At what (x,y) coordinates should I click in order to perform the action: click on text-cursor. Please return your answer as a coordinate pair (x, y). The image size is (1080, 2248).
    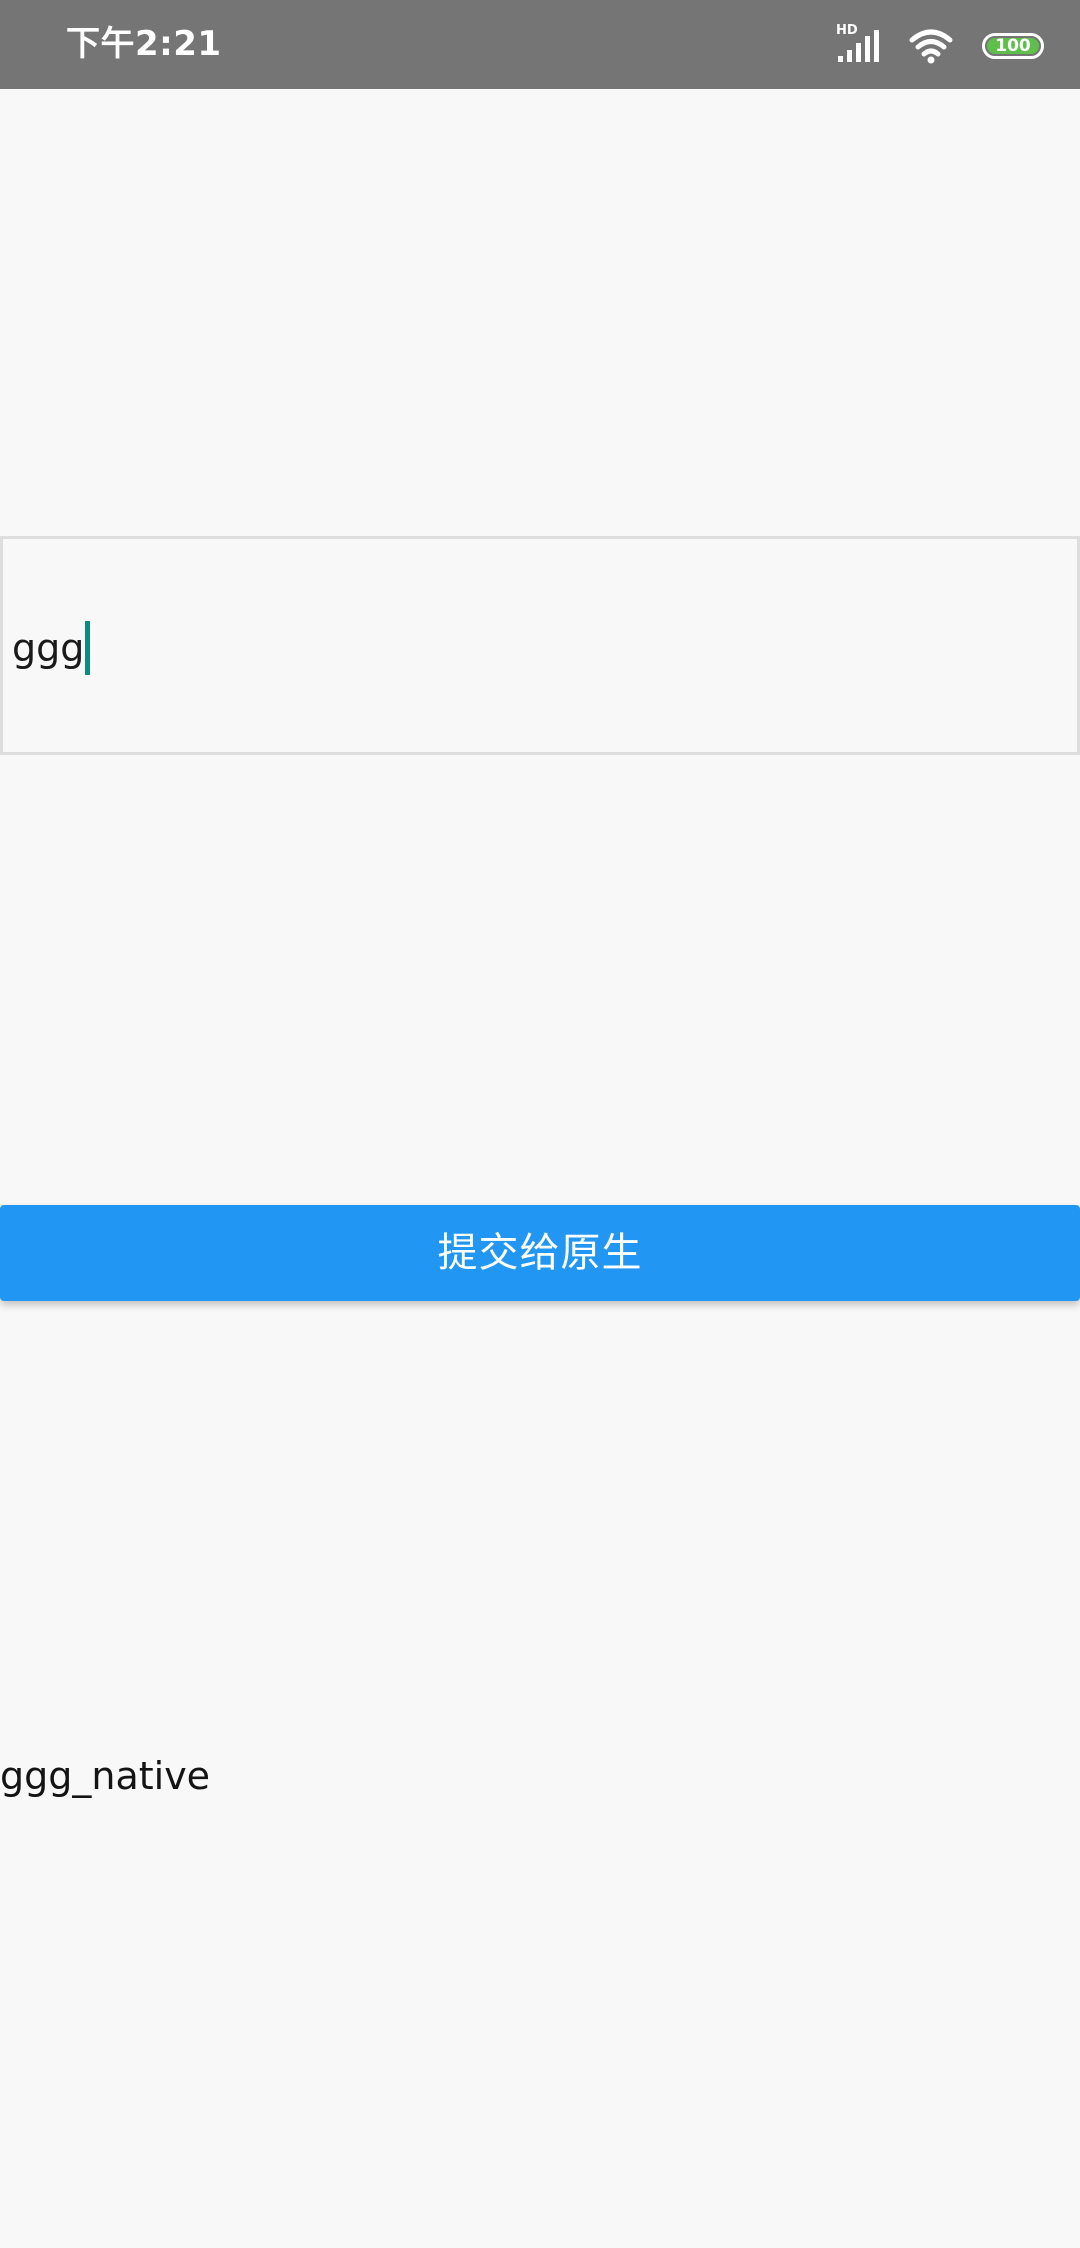
    Looking at the image, I should click on (88, 648).